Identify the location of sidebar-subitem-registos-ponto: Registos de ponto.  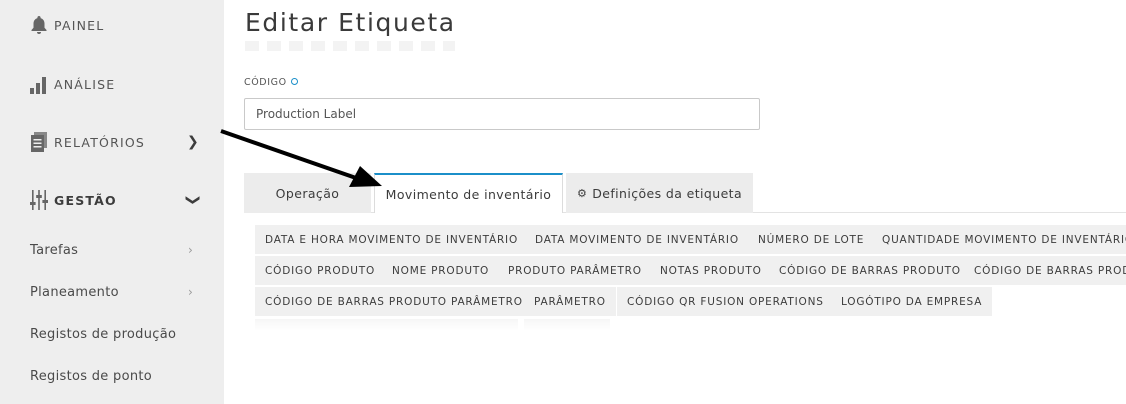
(112, 376).